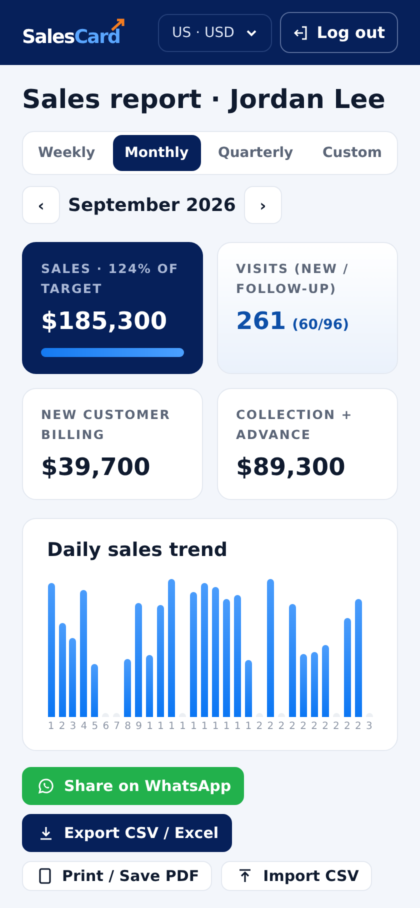 This screenshot has height=908, width=420. What do you see at coordinates (138, 550) in the screenshot?
I see `chart-title: Daily sales trend` at bounding box center [138, 550].